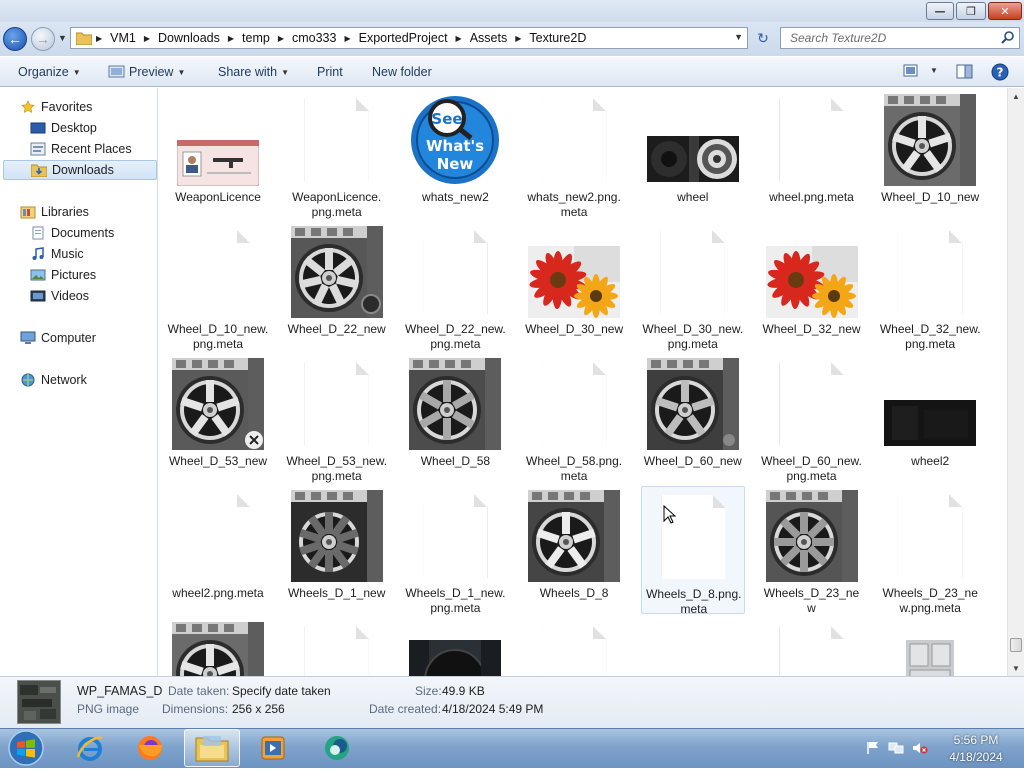  I want to click on file-item: Wheel_D_22_new, so click(337, 286).